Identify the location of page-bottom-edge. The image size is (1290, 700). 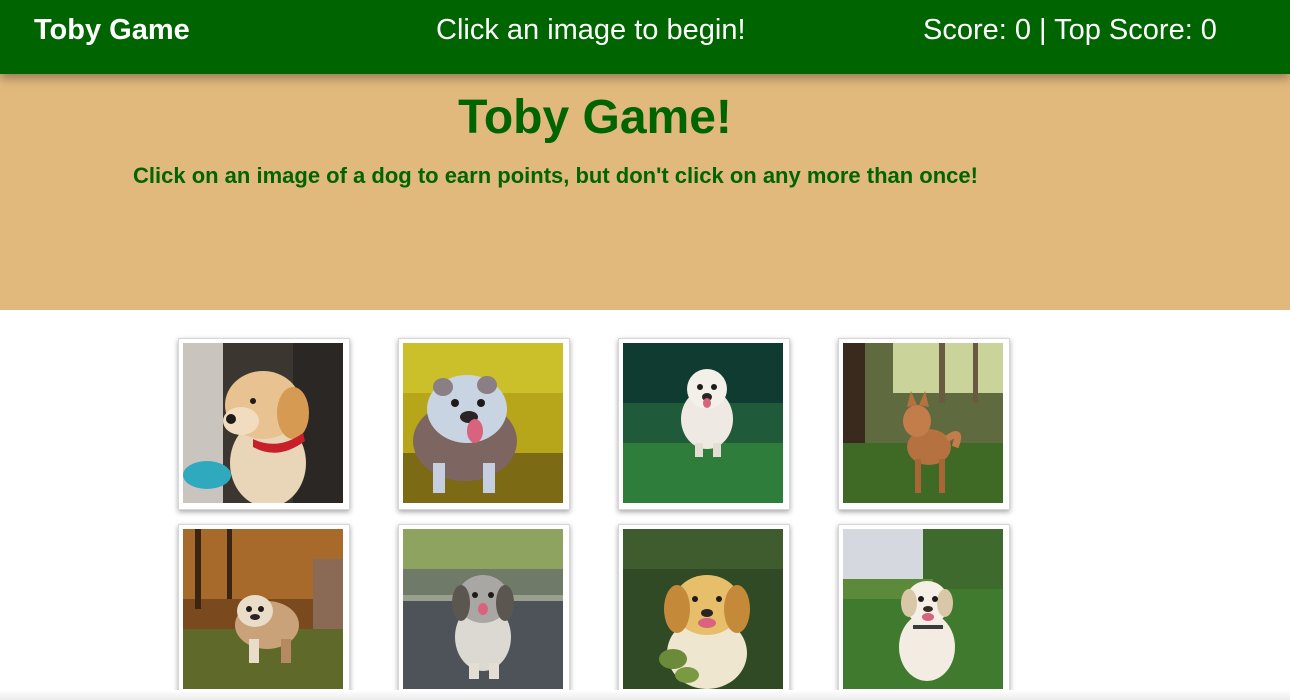
(645, 695).